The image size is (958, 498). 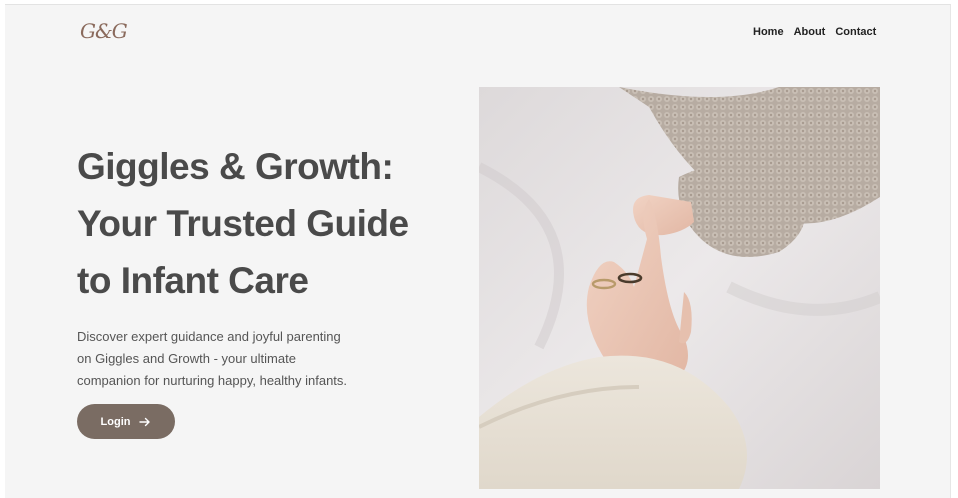 I want to click on hero-title-line: Your Trusted Guide, so click(x=243, y=223).